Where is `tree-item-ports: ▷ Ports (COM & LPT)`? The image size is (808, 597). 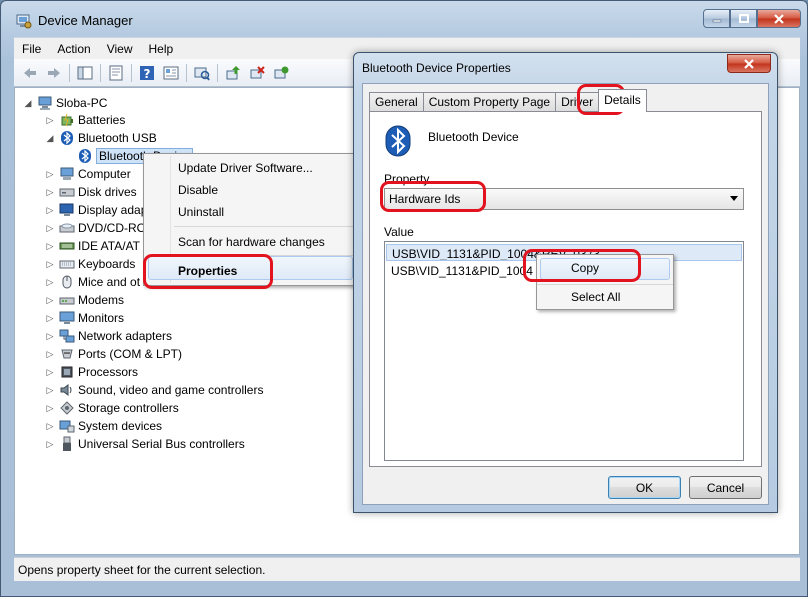
tree-item-ports: ▷ Ports (COM & LPT) is located at coordinates (113, 354).